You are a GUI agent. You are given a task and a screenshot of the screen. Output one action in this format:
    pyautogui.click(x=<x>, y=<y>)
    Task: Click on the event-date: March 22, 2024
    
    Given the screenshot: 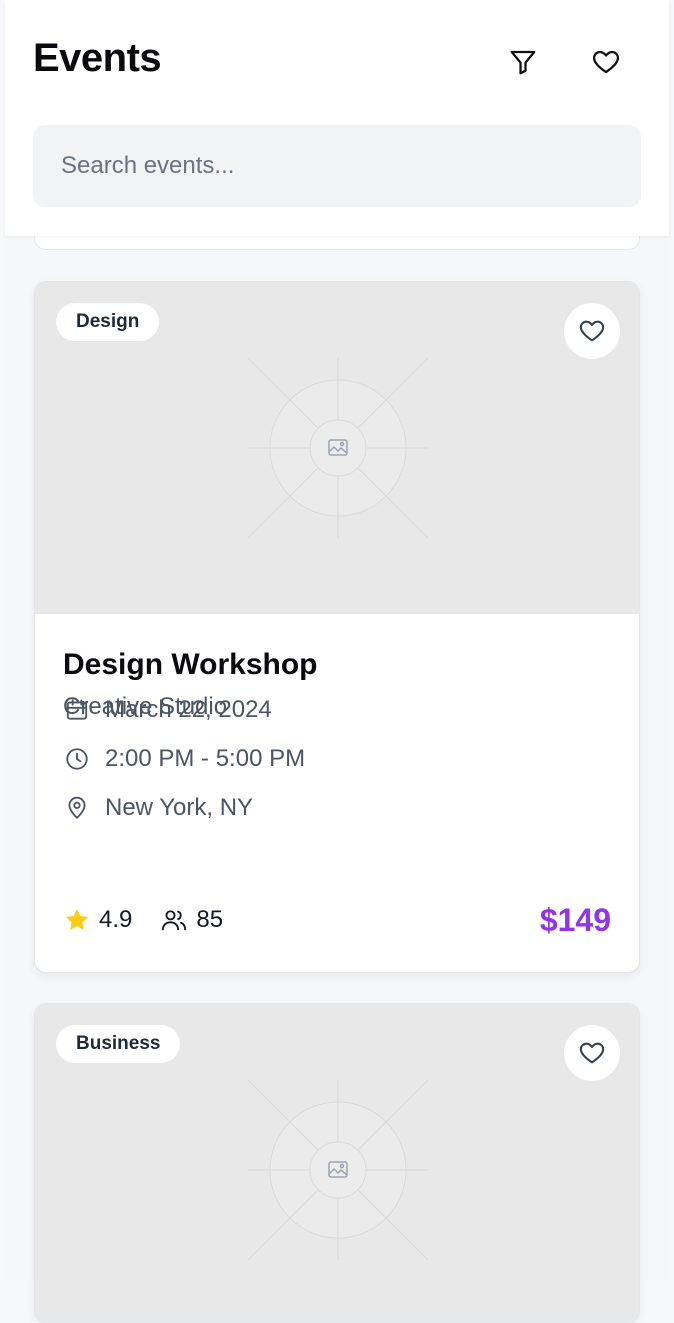 What is the action you would take?
    pyautogui.click(x=188, y=709)
    